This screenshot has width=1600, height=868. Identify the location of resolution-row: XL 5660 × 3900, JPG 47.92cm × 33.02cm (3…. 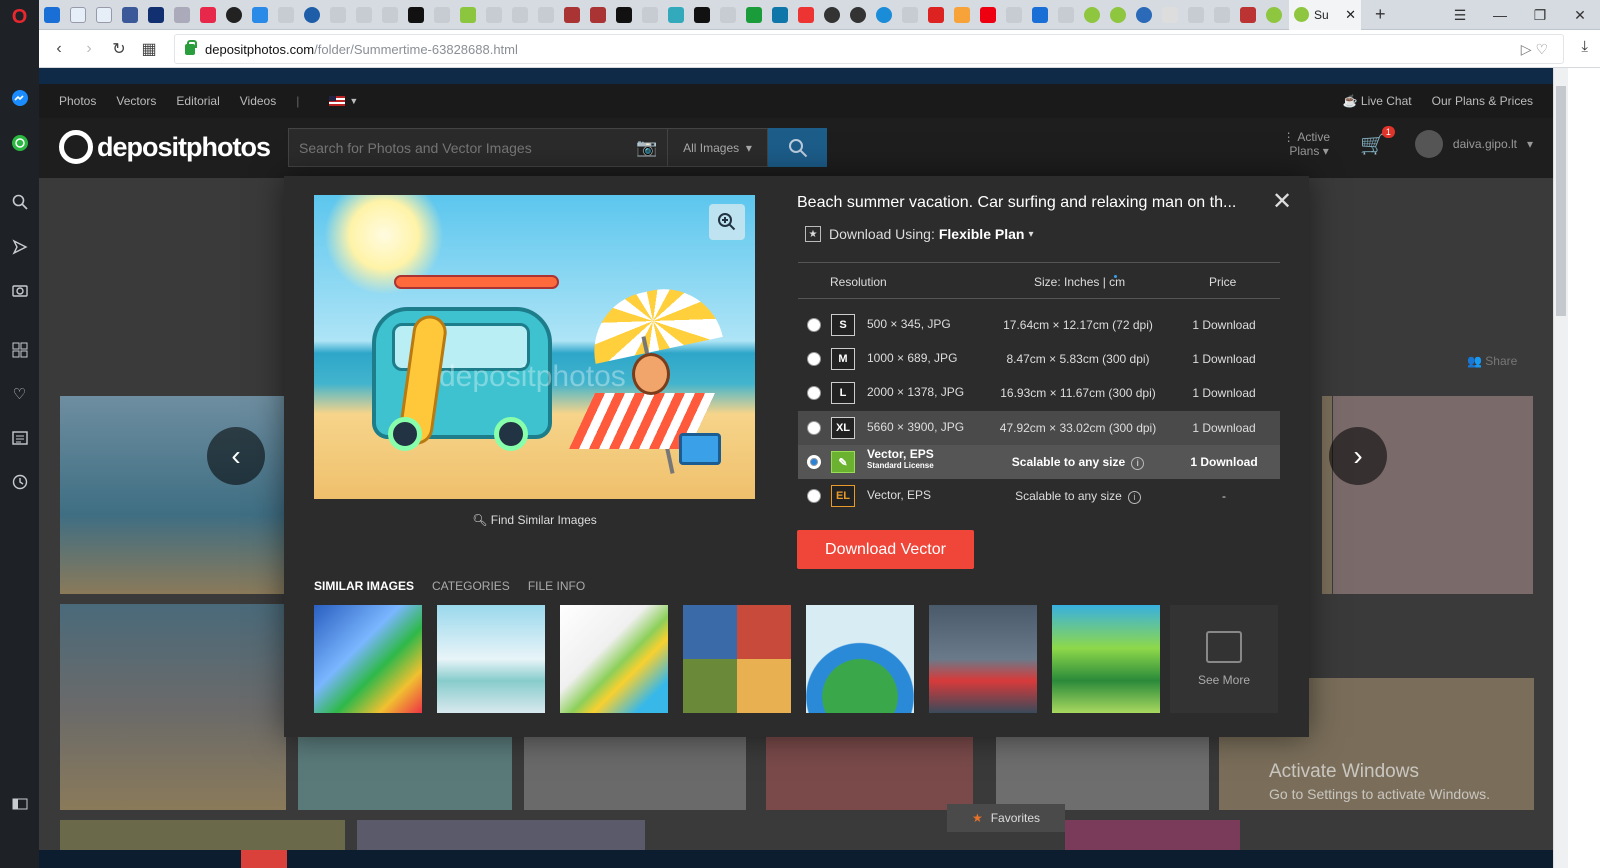
(1039, 428).